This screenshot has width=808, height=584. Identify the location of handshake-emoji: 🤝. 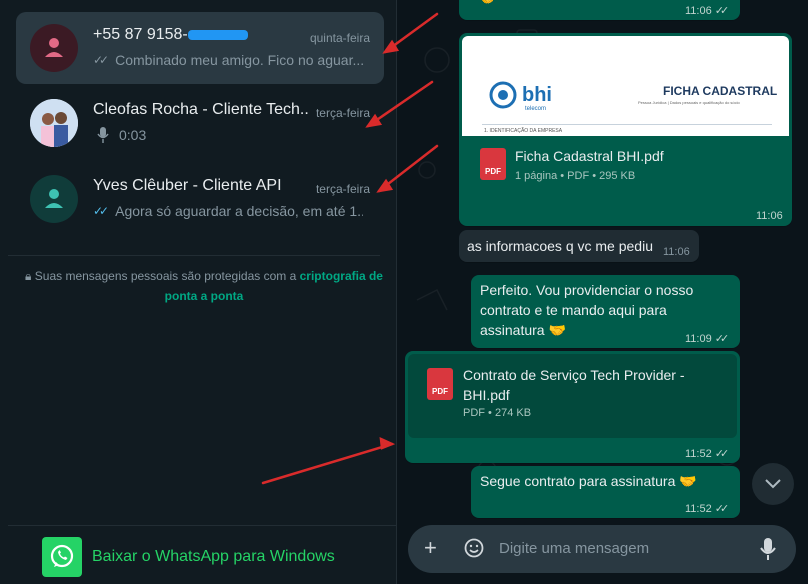
(487, 3).